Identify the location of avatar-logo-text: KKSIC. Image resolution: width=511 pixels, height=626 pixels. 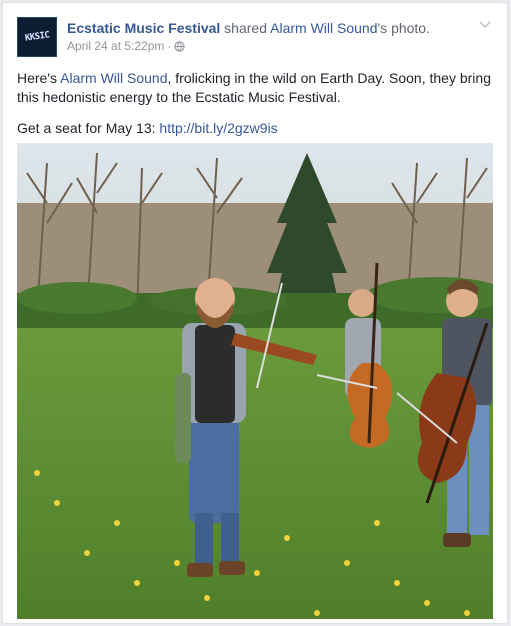
(37, 37).